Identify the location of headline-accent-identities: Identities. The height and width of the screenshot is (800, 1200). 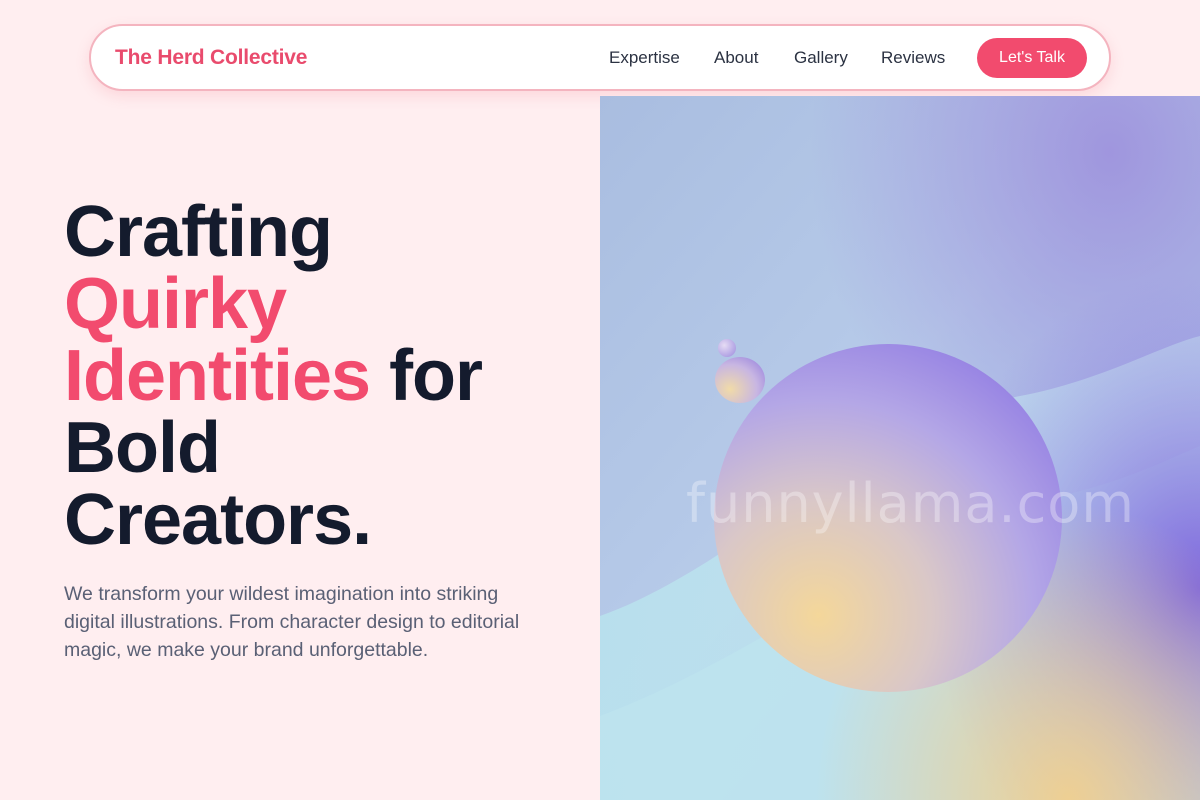
(217, 376).